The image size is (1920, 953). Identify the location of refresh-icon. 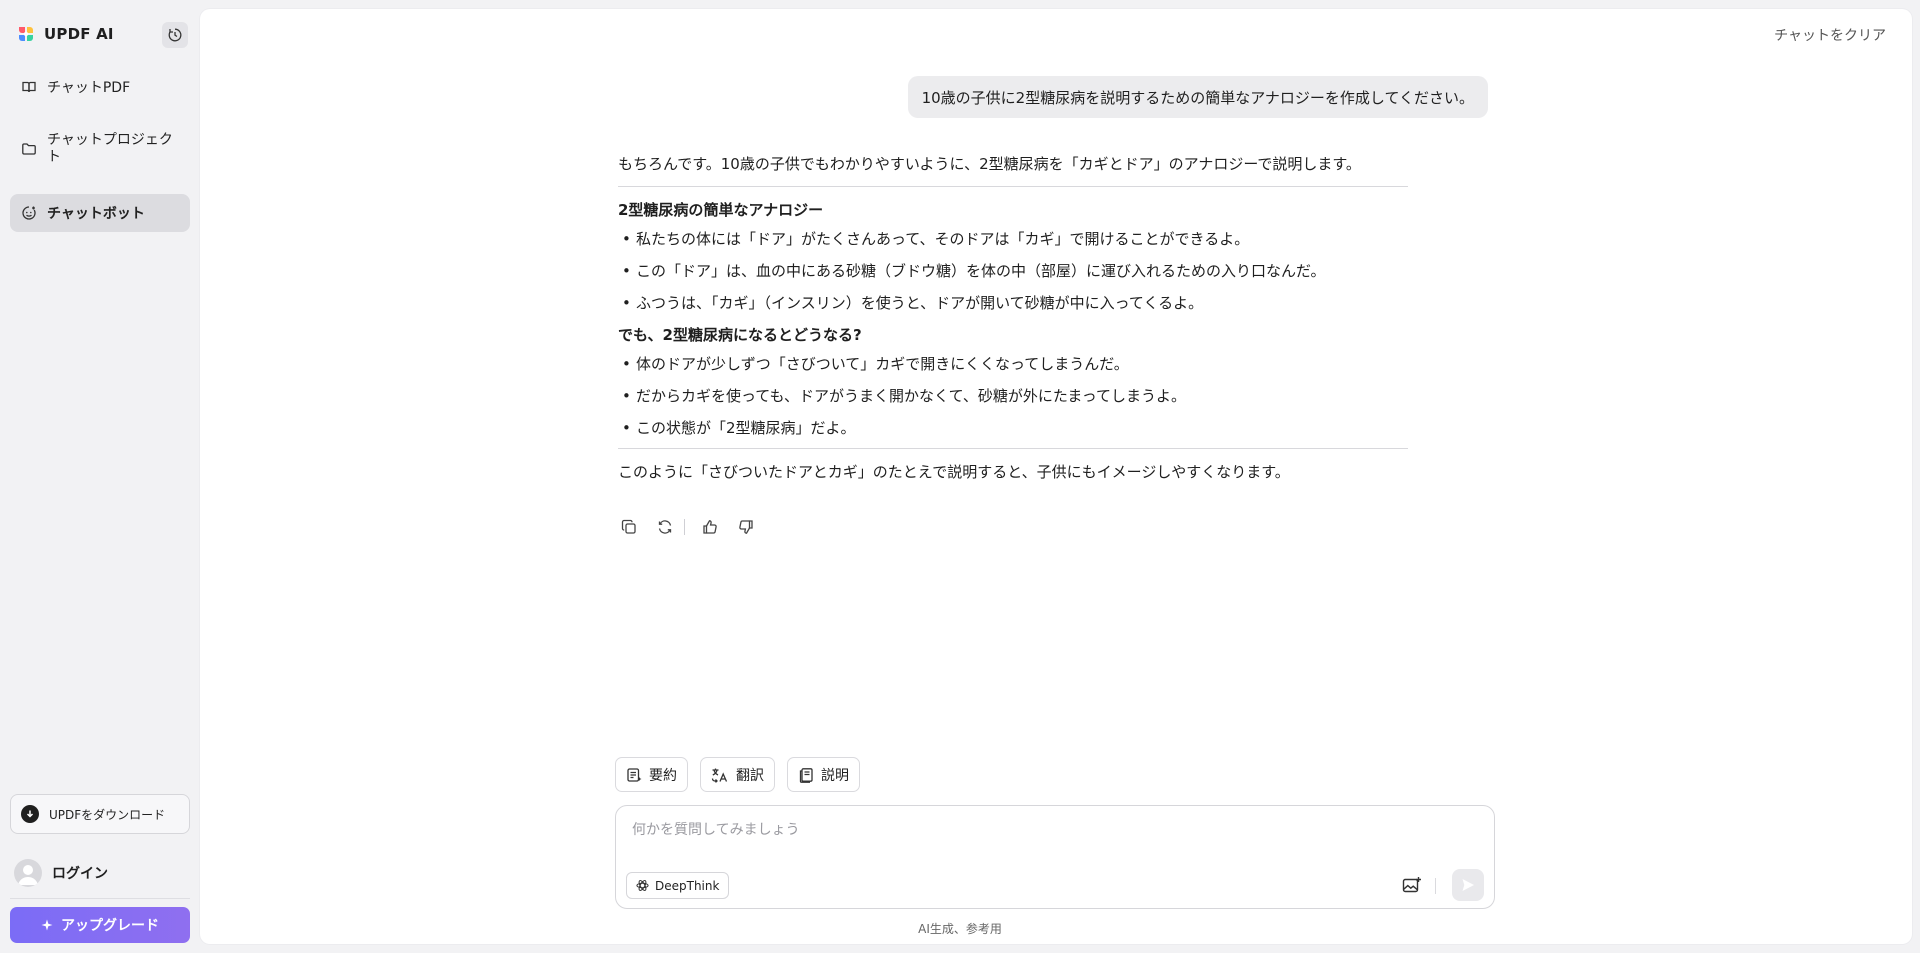
(665, 527).